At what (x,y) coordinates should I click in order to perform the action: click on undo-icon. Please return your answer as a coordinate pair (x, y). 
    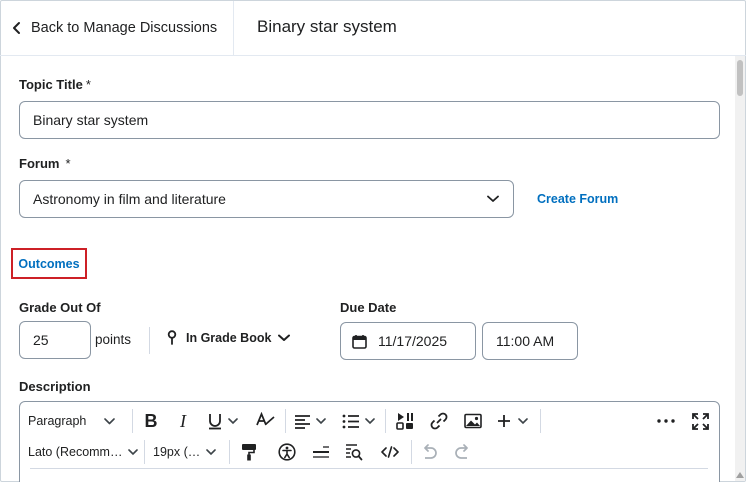
    Looking at the image, I should click on (429, 452).